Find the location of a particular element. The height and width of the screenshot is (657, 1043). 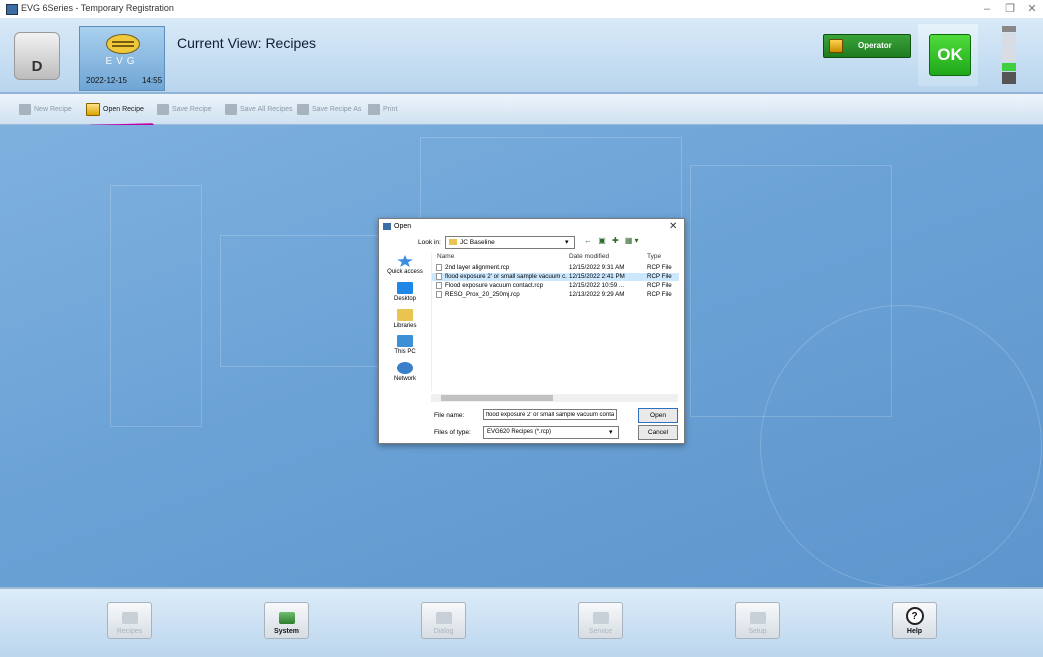

desktop-icon is located at coordinates (405, 288).